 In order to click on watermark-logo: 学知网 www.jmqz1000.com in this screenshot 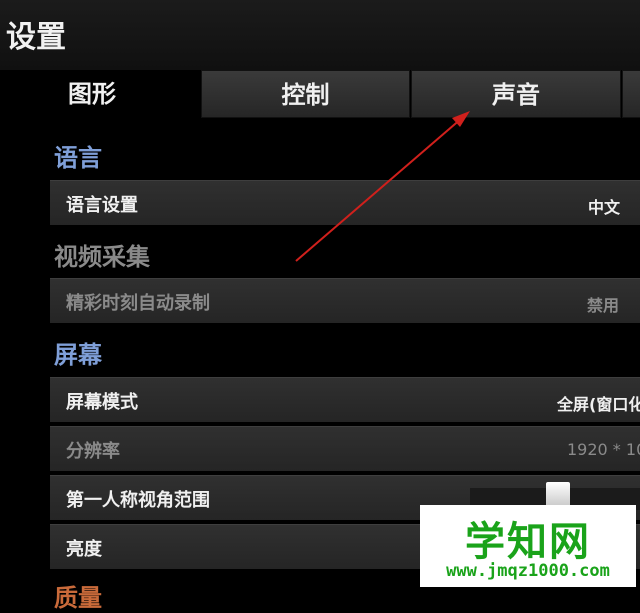, I will do `click(528, 546)`.